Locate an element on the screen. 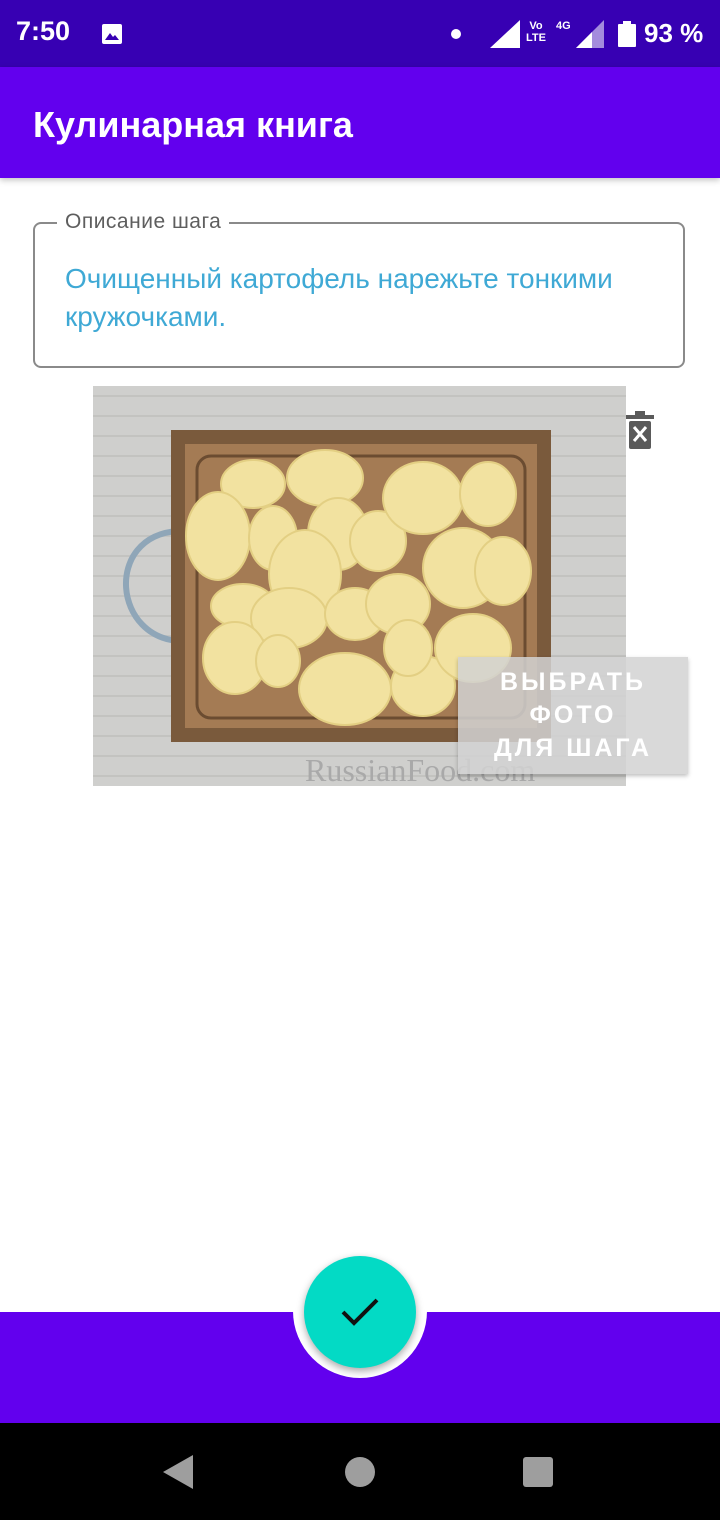  recents-icon is located at coordinates (538, 1472).